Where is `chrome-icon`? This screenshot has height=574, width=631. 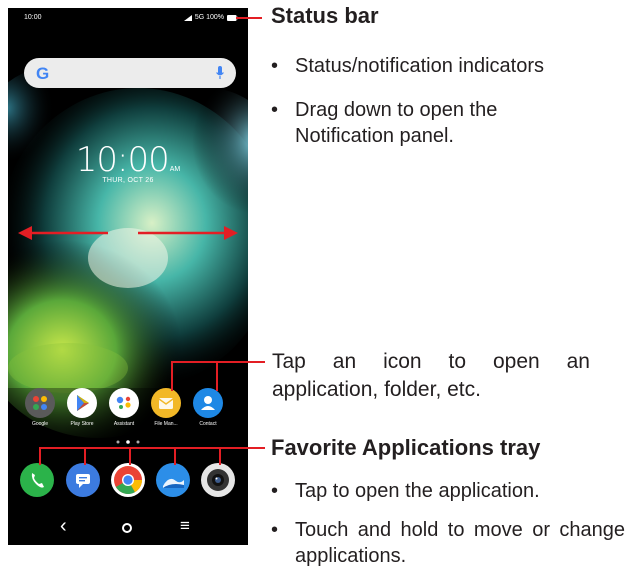
chrome-icon is located at coordinates (128, 480).